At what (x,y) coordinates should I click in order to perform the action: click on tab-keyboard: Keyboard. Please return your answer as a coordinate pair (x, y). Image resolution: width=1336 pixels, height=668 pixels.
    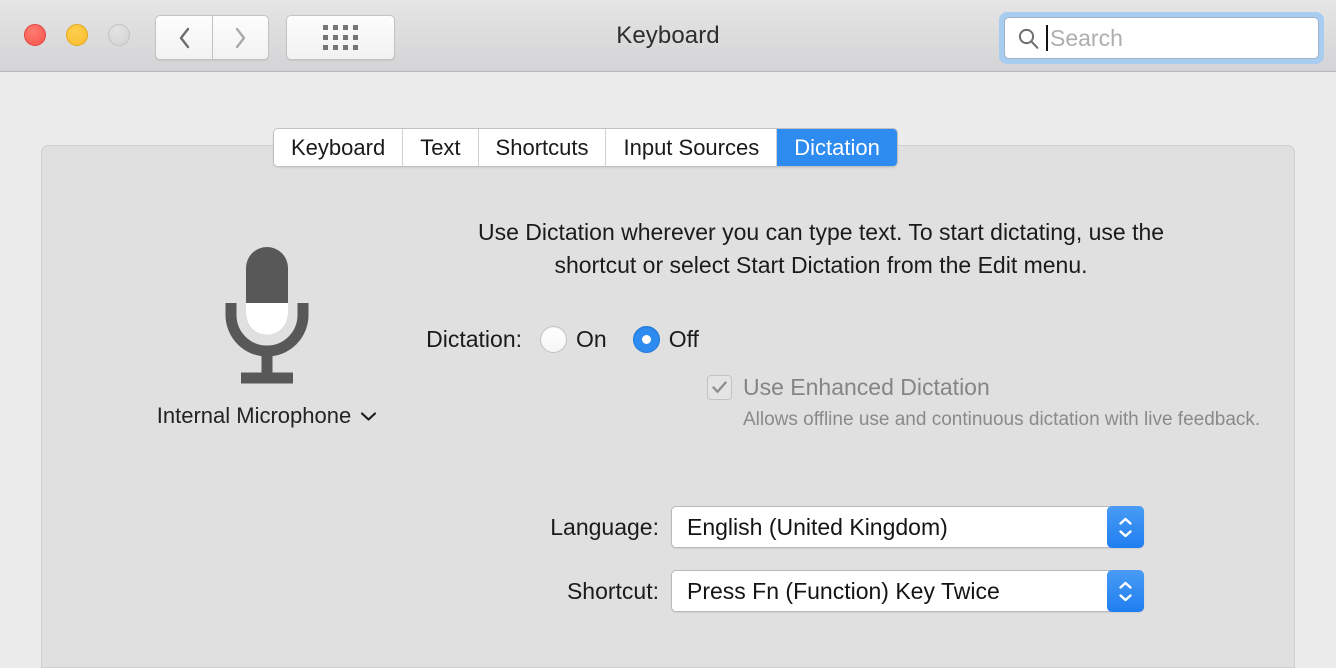
    Looking at the image, I should click on (339, 147).